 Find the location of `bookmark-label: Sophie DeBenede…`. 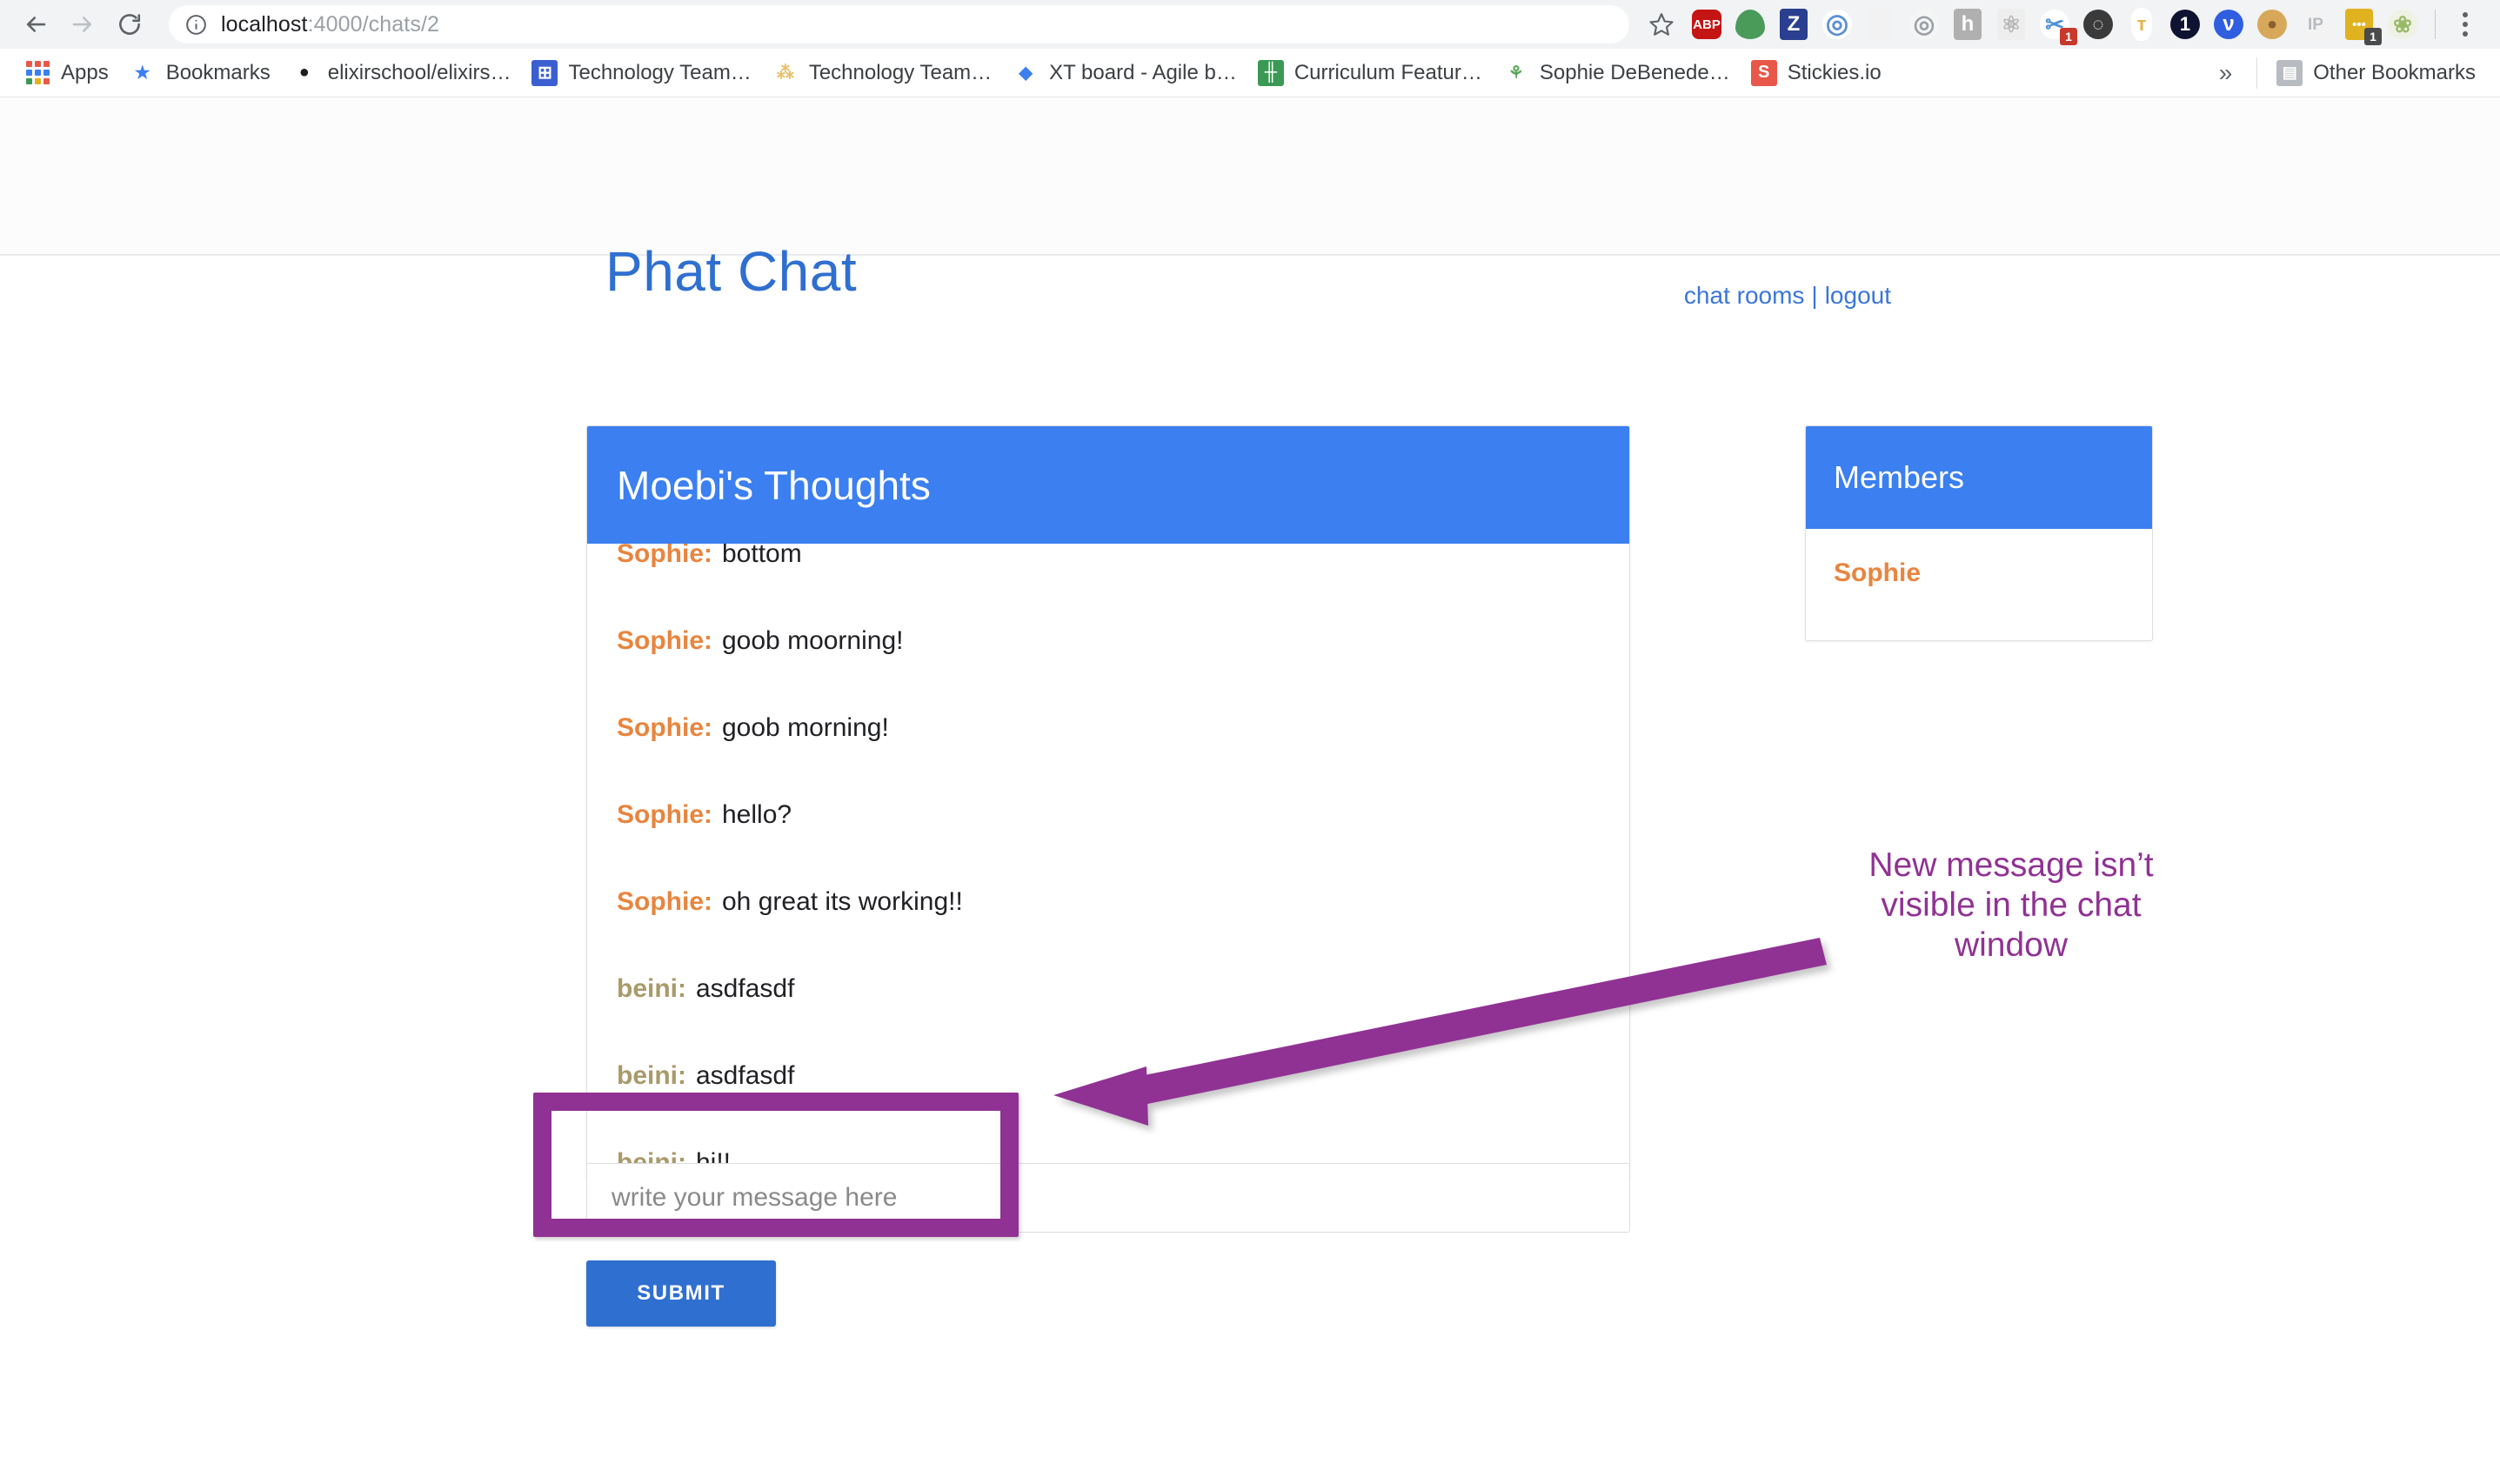

bookmark-label: Sophie DeBenede… is located at coordinates (1634, 72).